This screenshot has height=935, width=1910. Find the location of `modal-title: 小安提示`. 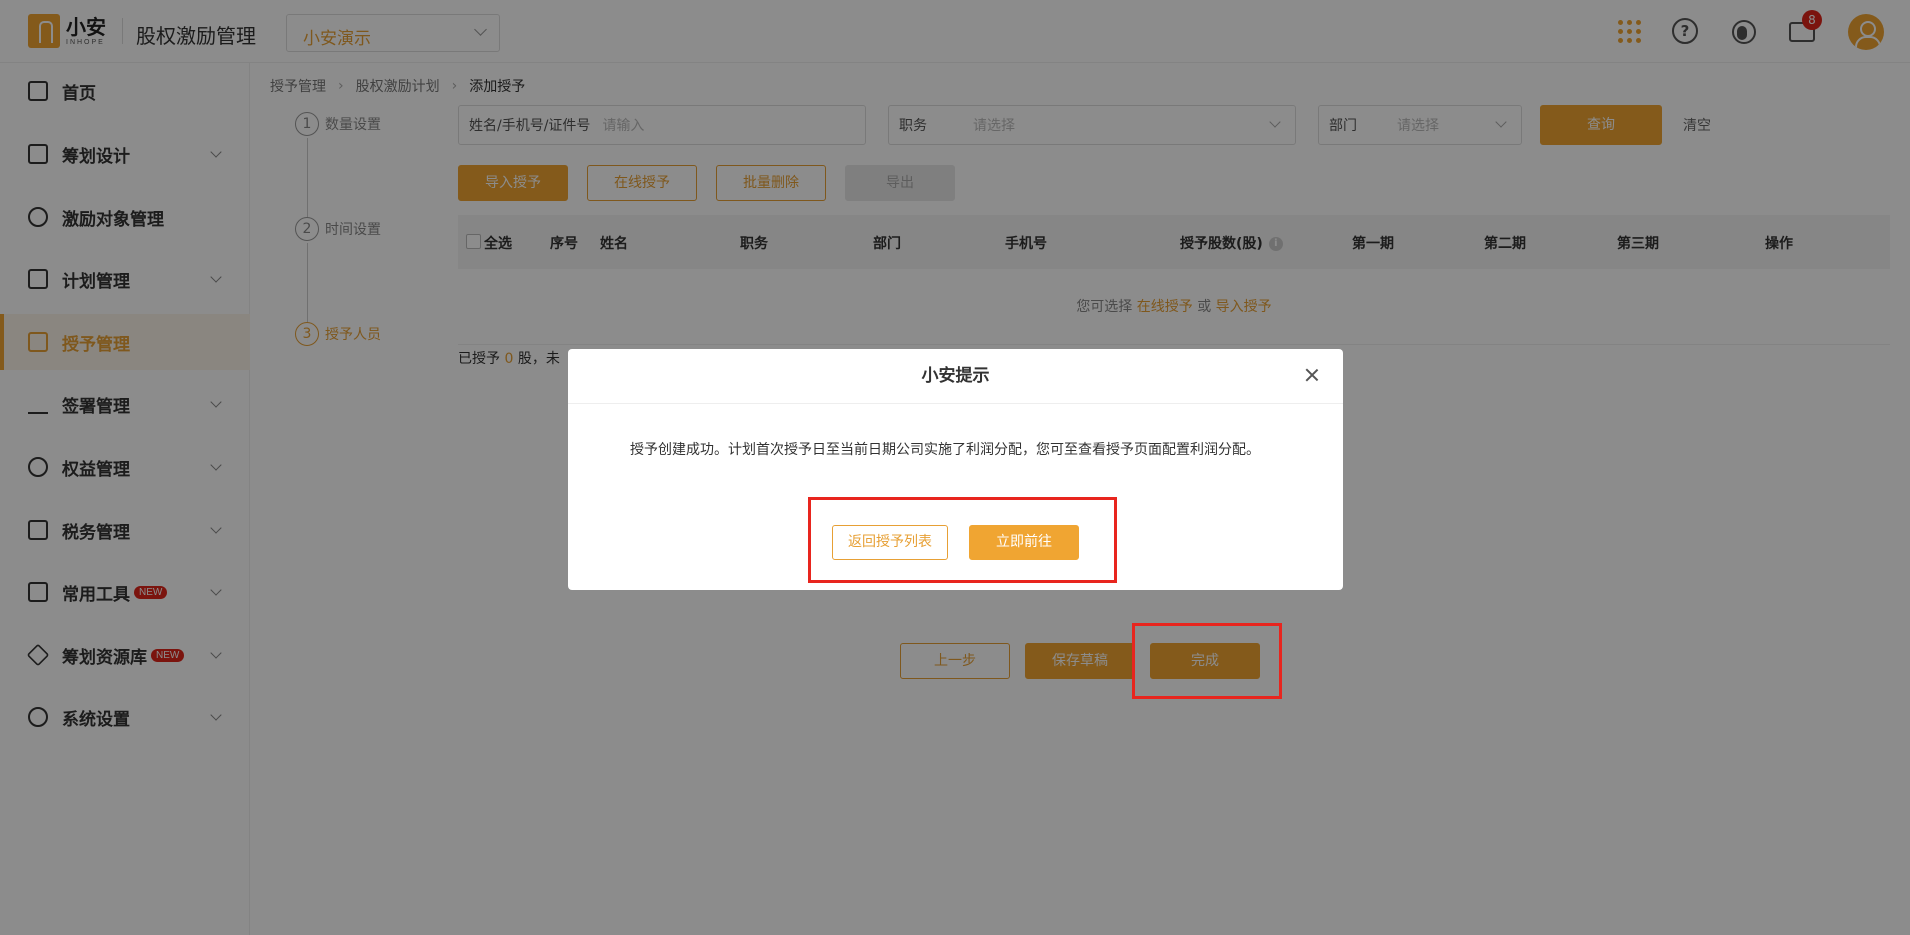

modal-title: 小安提示 is located at coordinates (955, 376).